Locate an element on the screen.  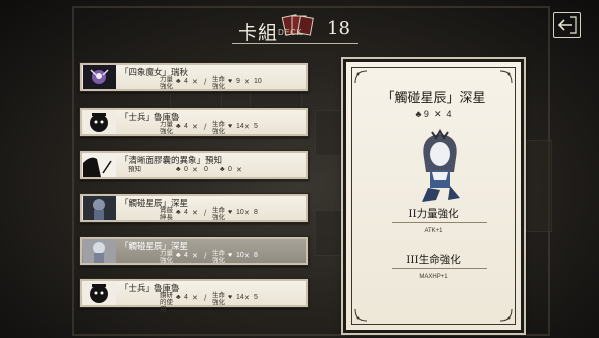
card-hp: 9 is located at coordinates (238, 81).